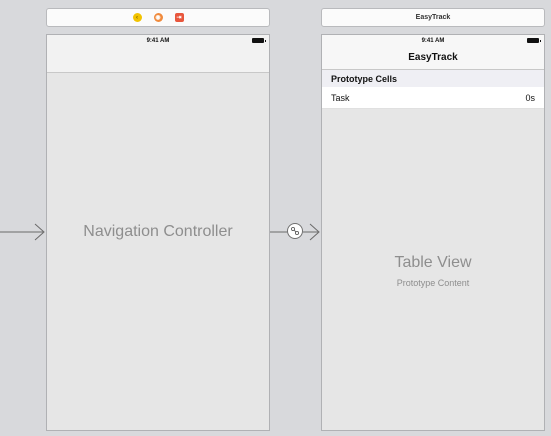  Describe the element at coordinates (433, 78) in the screenshot. I see `section-header: Prototype Cells` at that location.